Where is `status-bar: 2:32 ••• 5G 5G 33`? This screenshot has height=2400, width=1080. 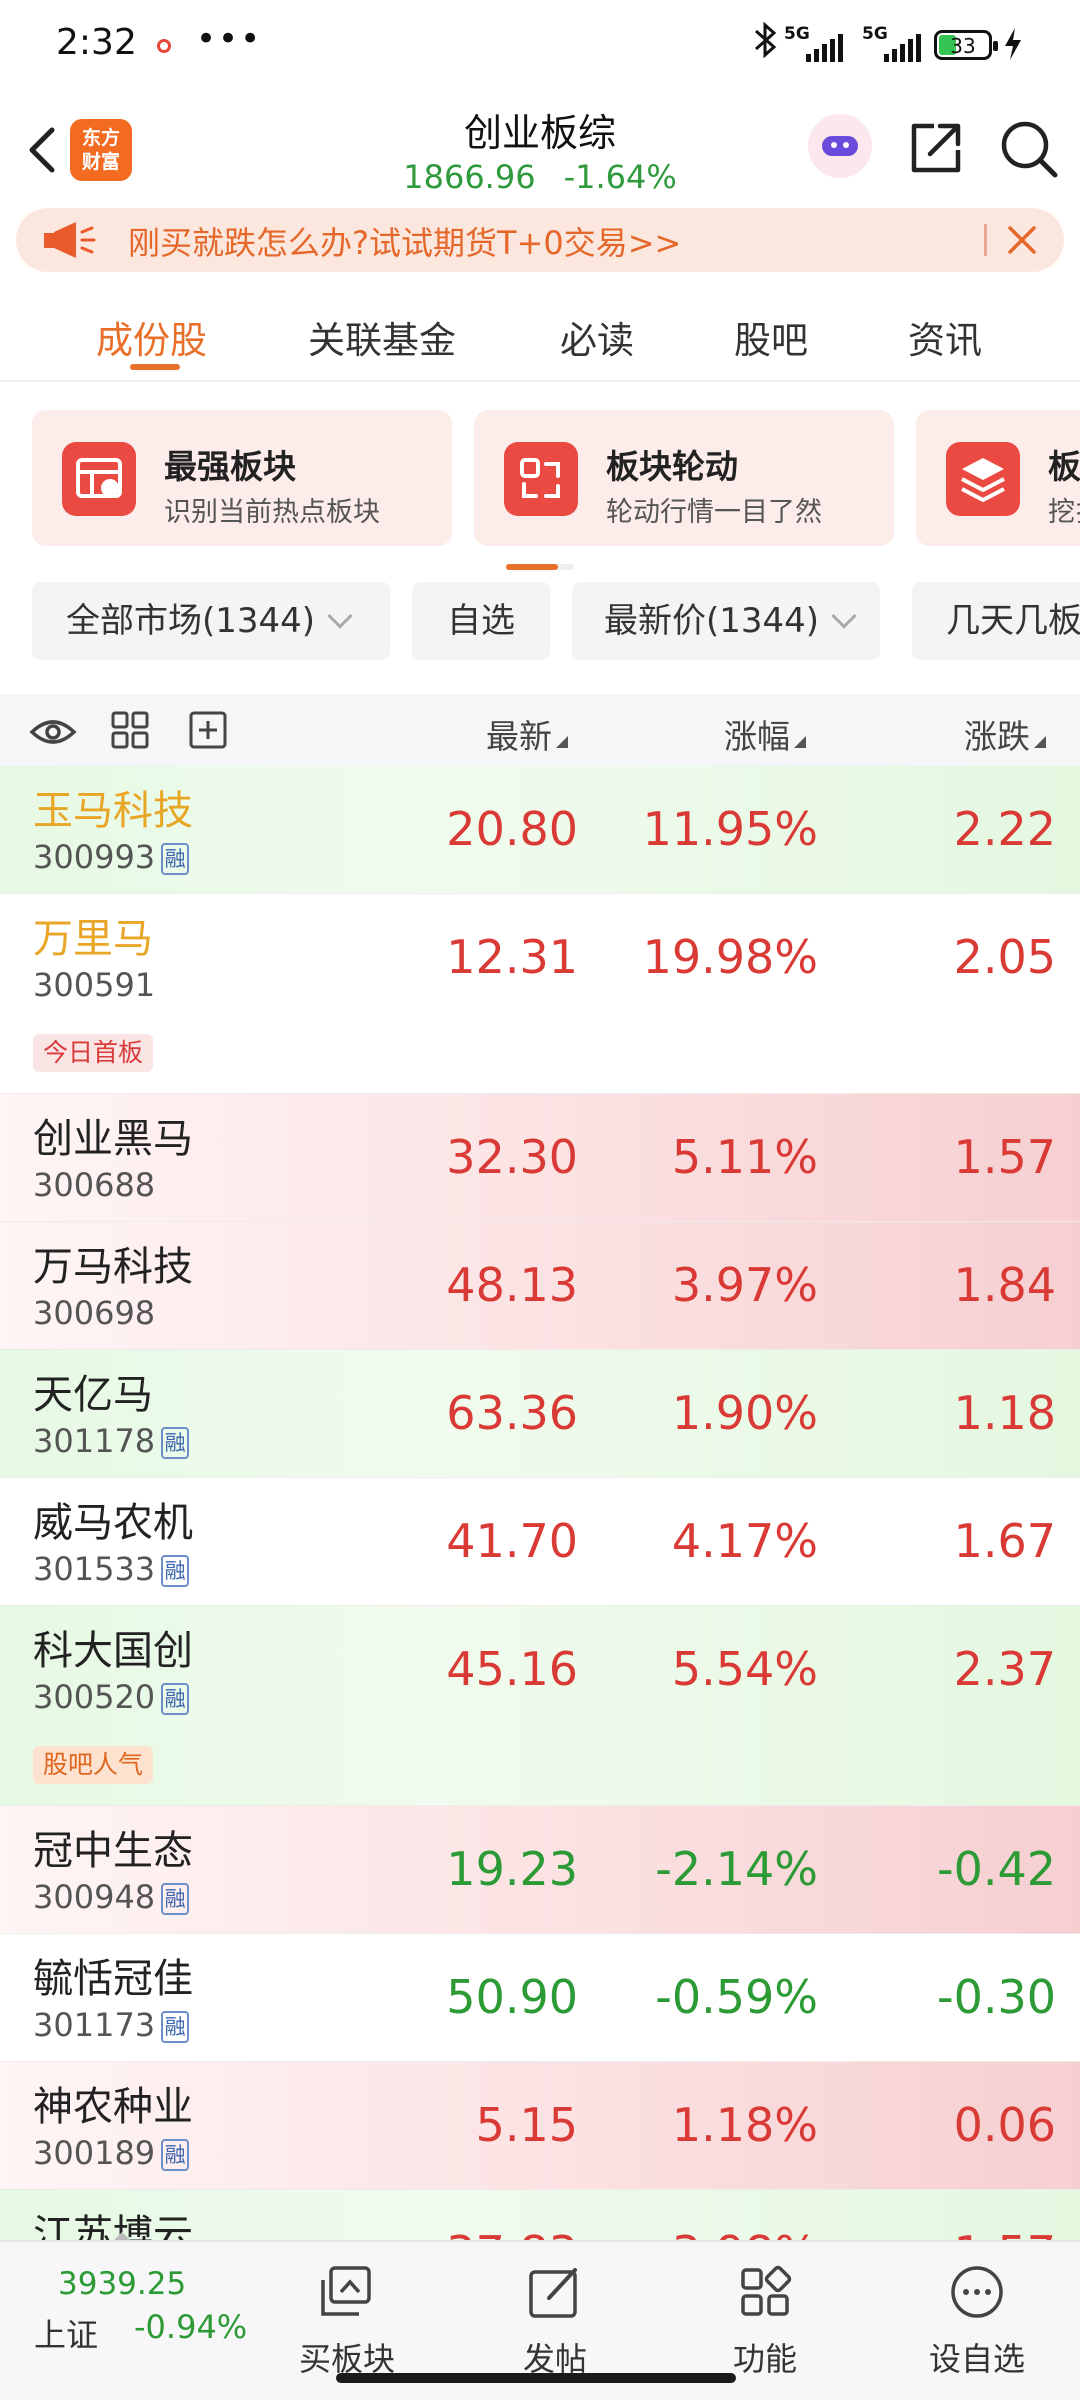 status-bar: 2:32 ••• 5G 5G 33 is located at coordinates (540, 45).